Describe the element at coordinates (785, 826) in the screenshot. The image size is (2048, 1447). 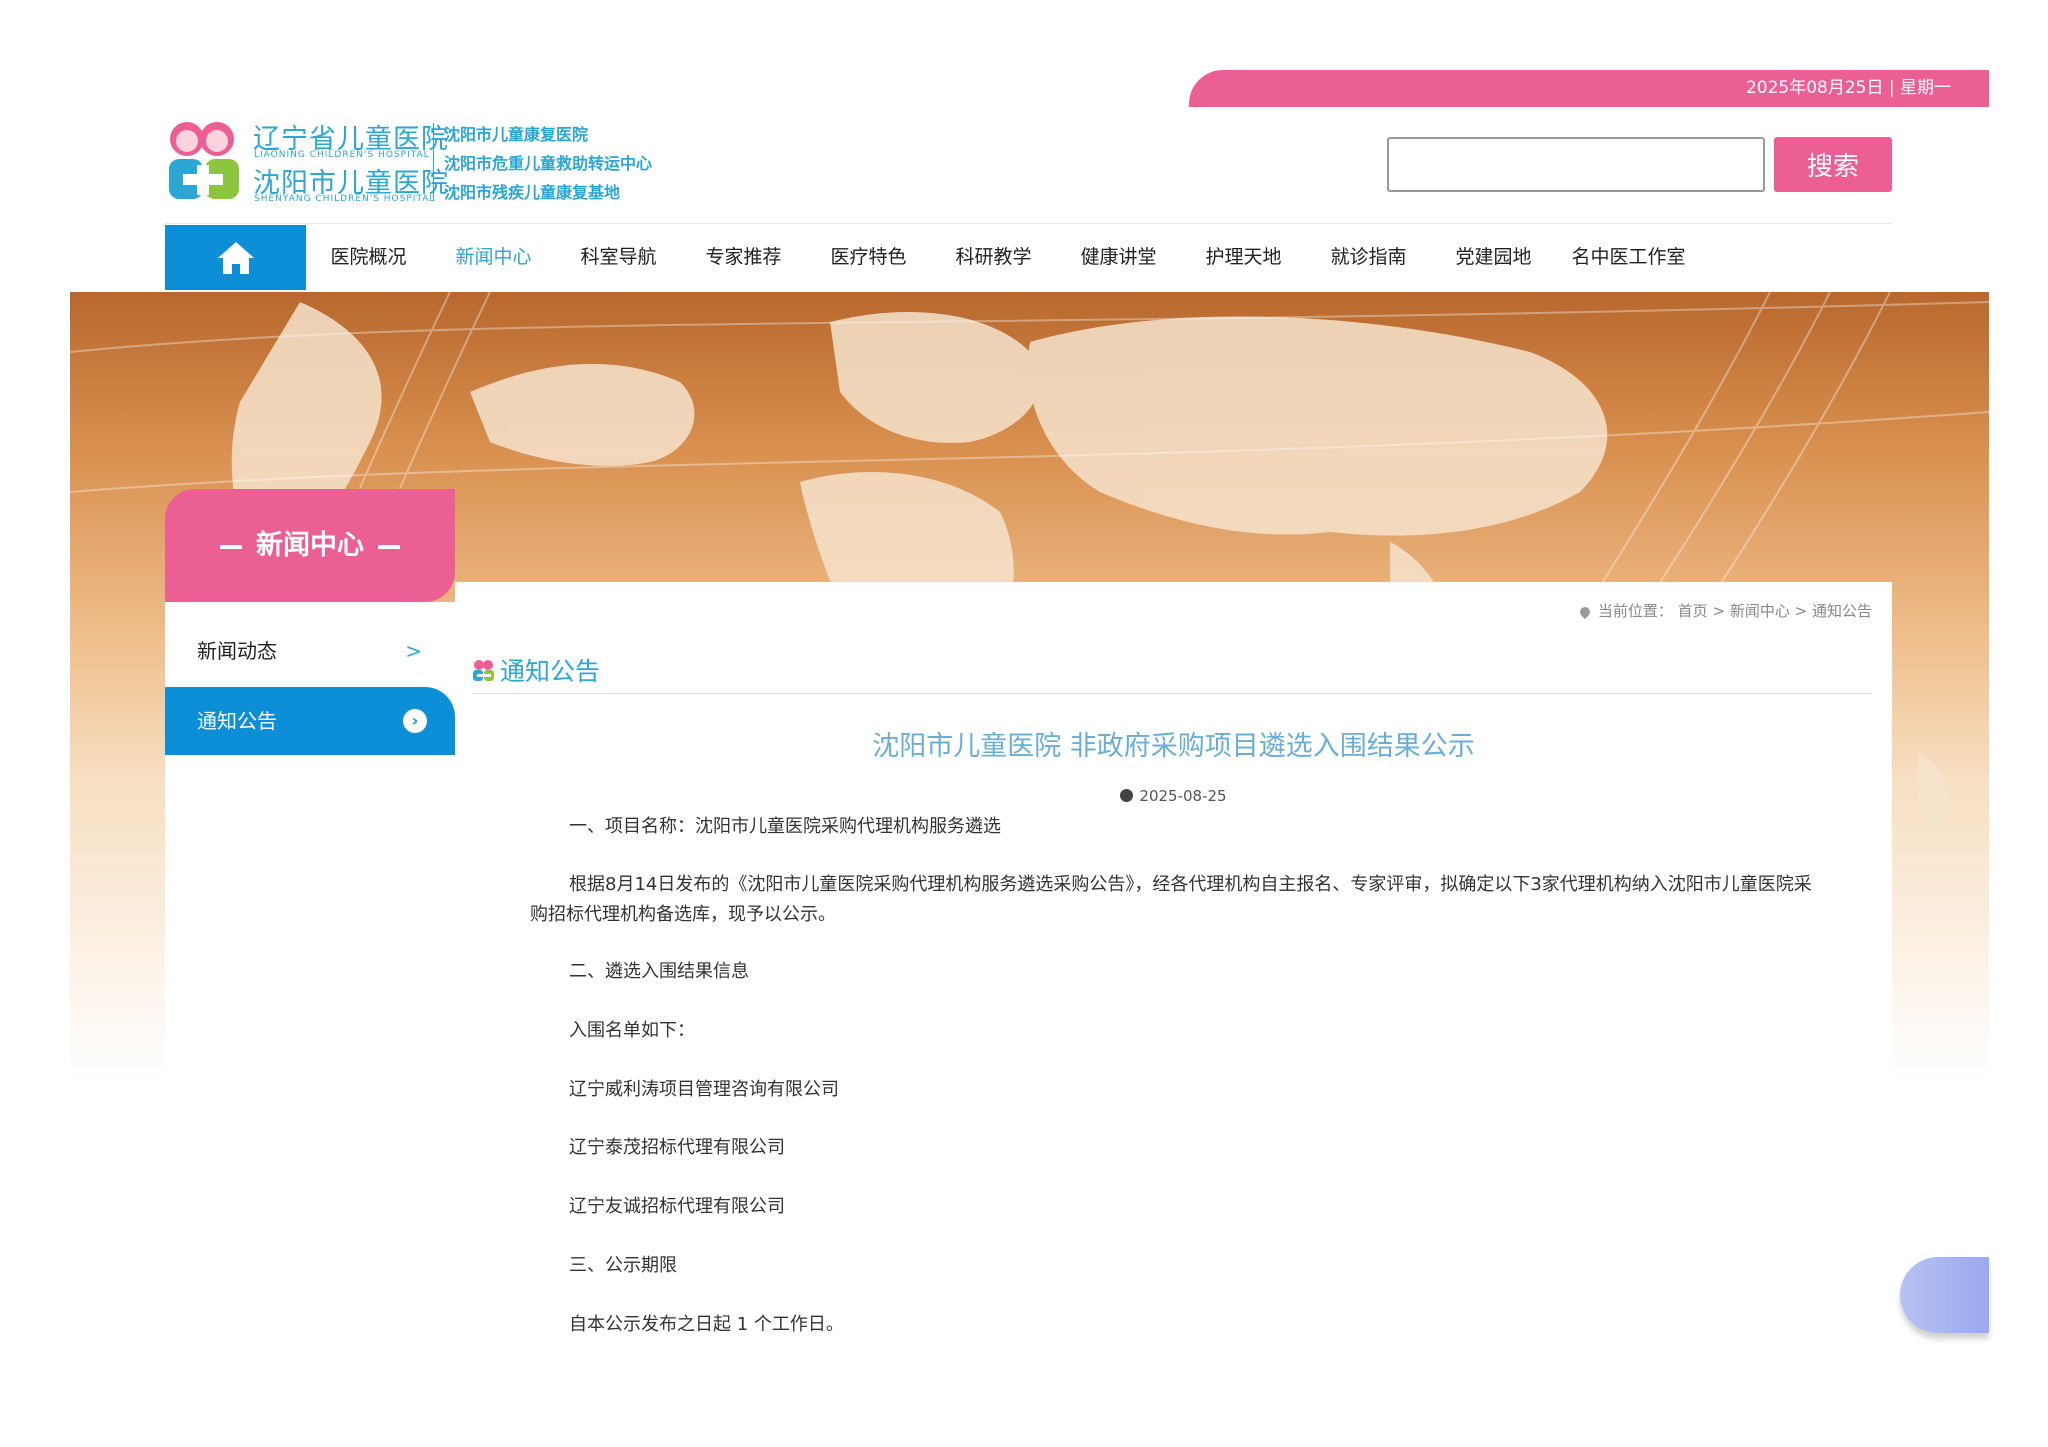
I see `paragraph-text: 一、项目名称：沈阳市儿童医院采购代理机构服务遴选` at that location.